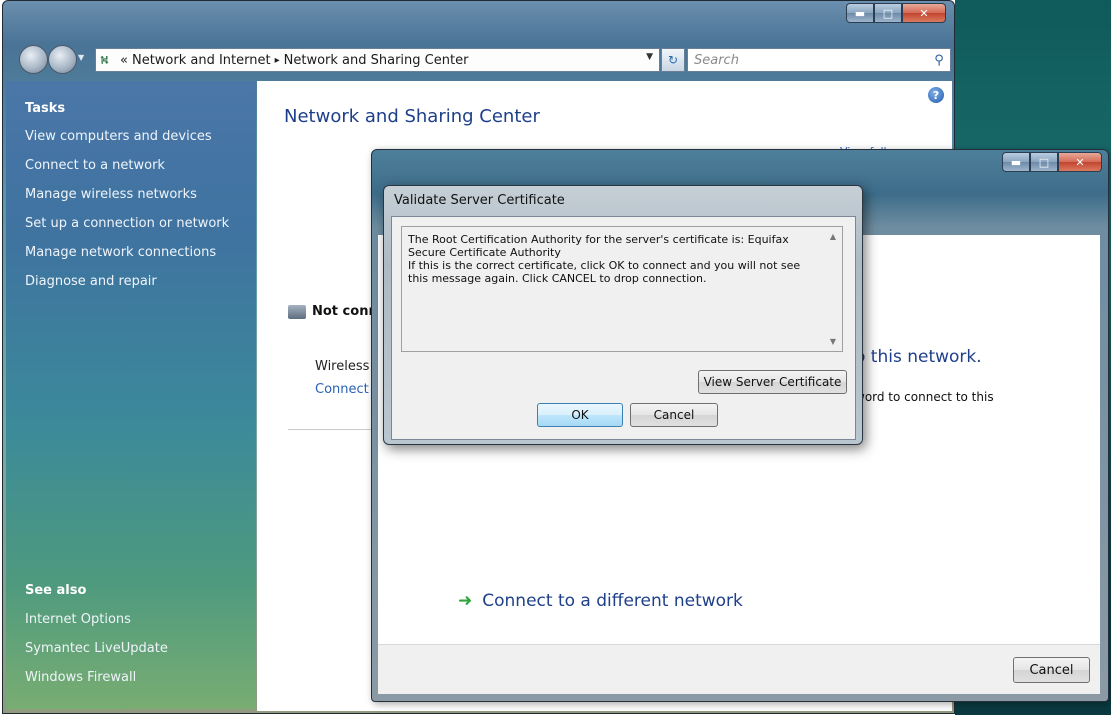  What do you see at coordinates (95, 165) in the screenshot?
I see `task-connect-to-network: Connect to a network` at bounding box center [95, 165].